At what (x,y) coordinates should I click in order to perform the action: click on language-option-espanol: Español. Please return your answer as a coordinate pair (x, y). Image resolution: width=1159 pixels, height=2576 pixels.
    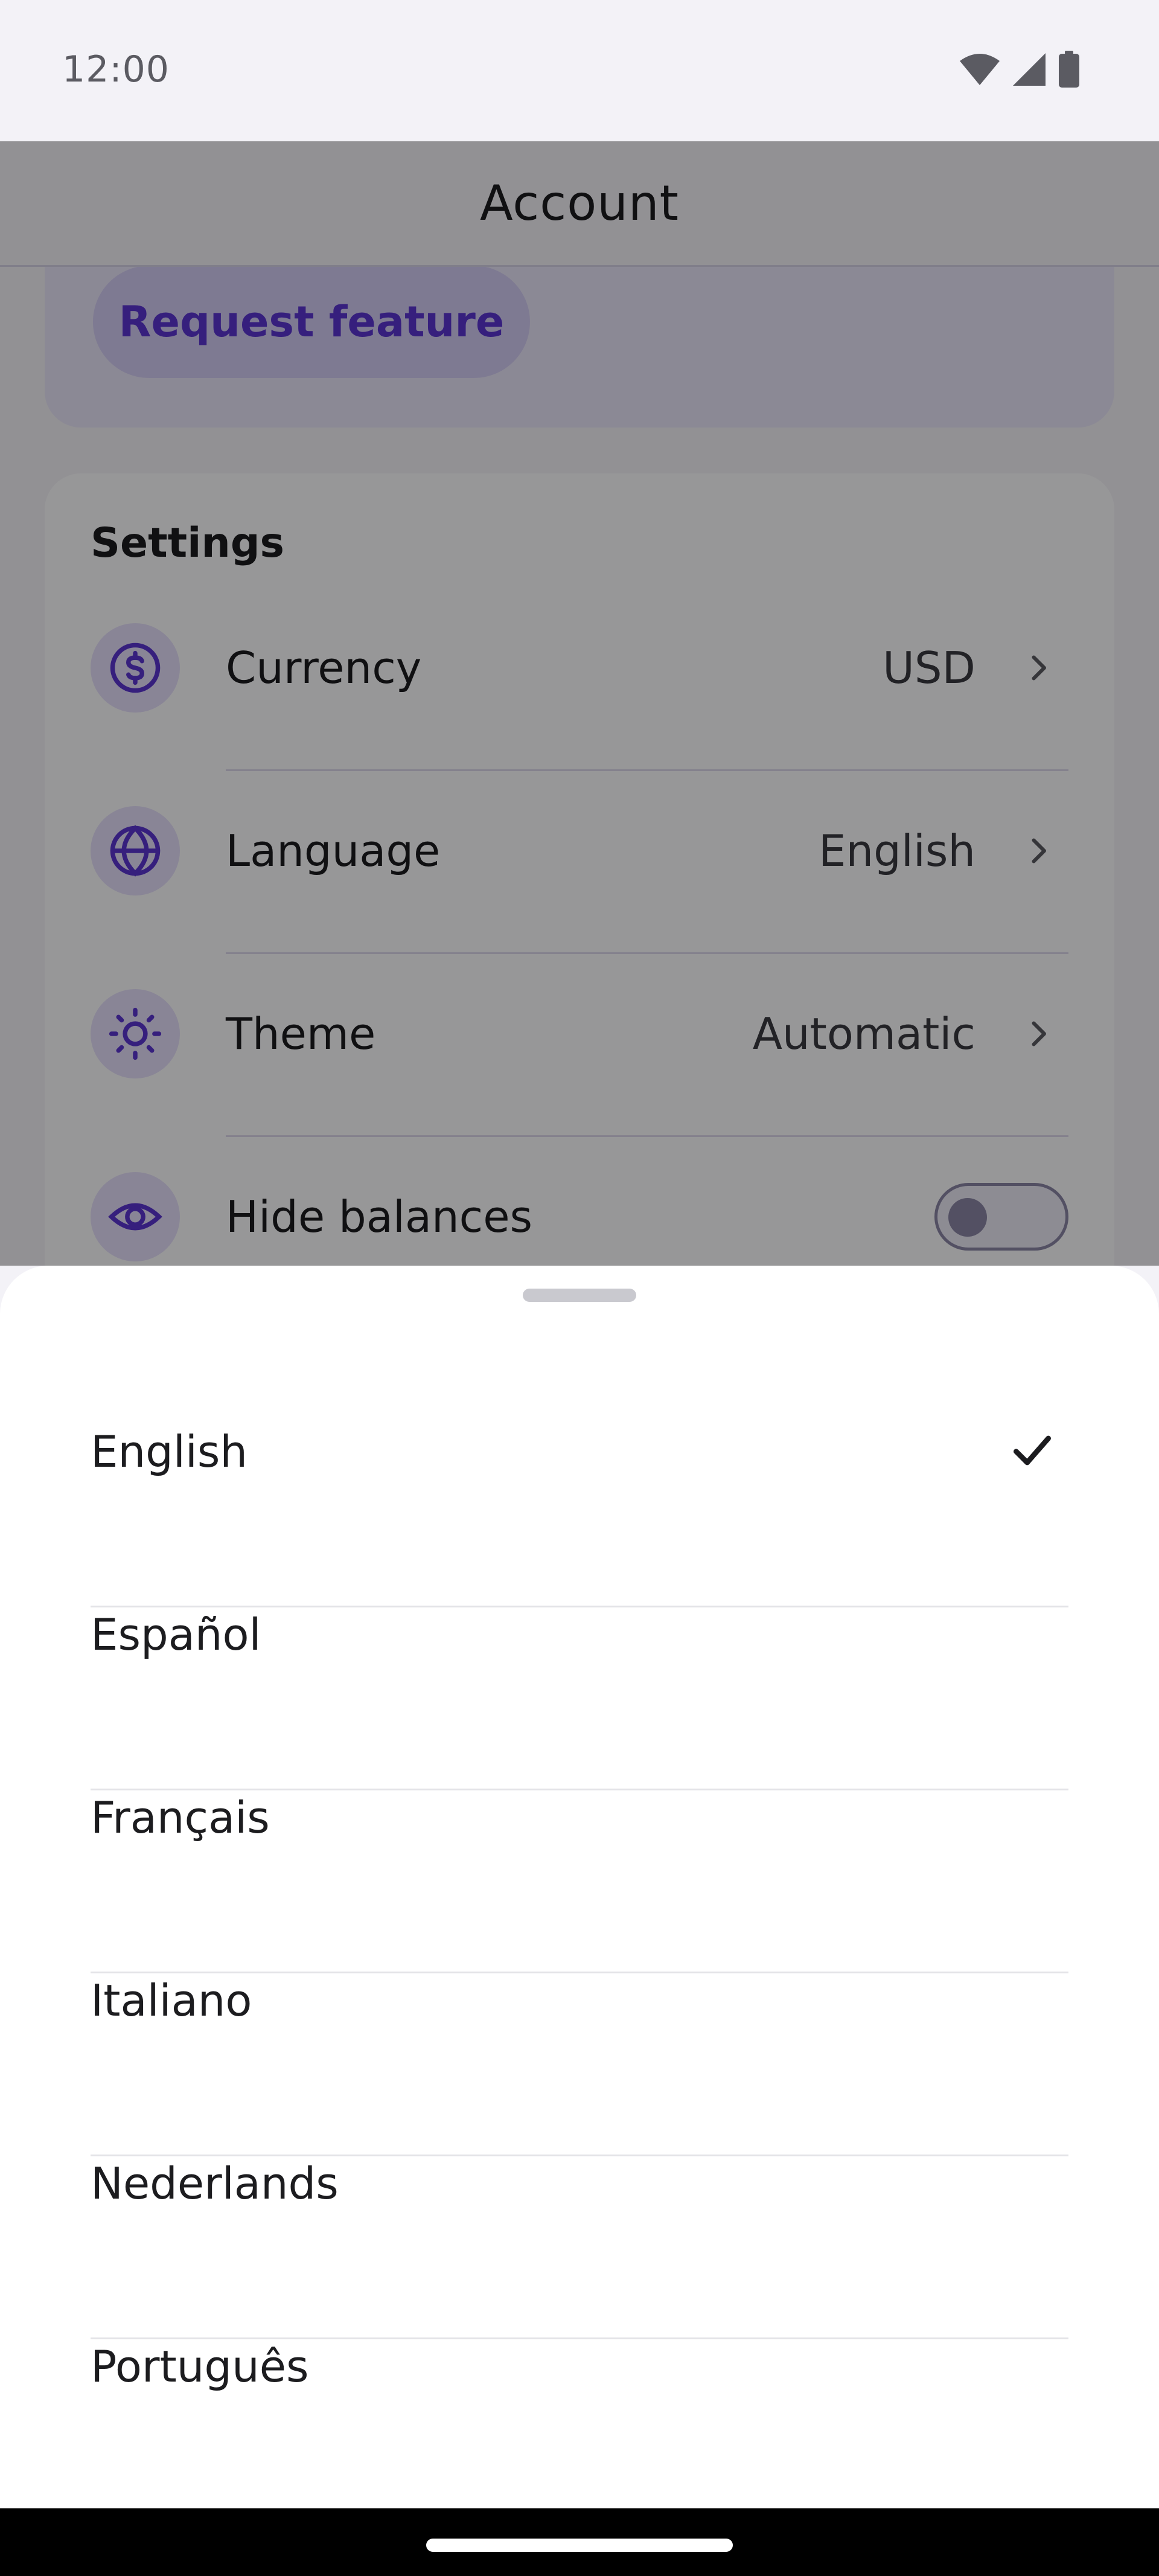
    Looking at the image, I should click on (579, 1700).